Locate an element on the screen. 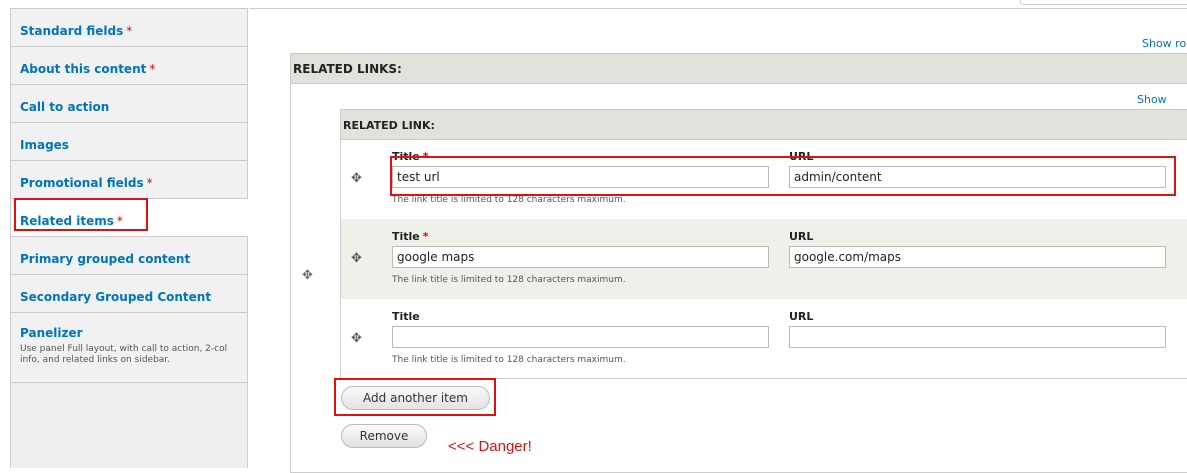 The width and height of the screenshot is (1187, 473). danger-annotation: <<< Danger! is located at coordinates (490, 446).